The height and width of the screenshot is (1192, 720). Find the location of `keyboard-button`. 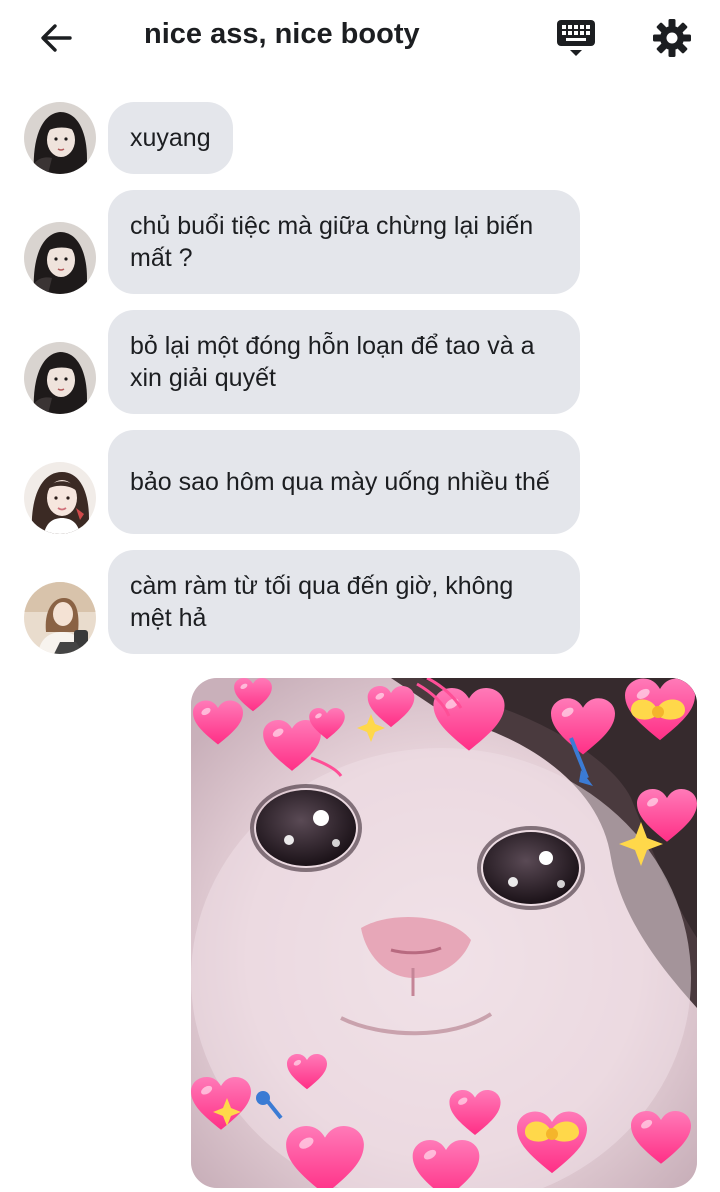

keyboard-button is located at coordinates (576, 38).